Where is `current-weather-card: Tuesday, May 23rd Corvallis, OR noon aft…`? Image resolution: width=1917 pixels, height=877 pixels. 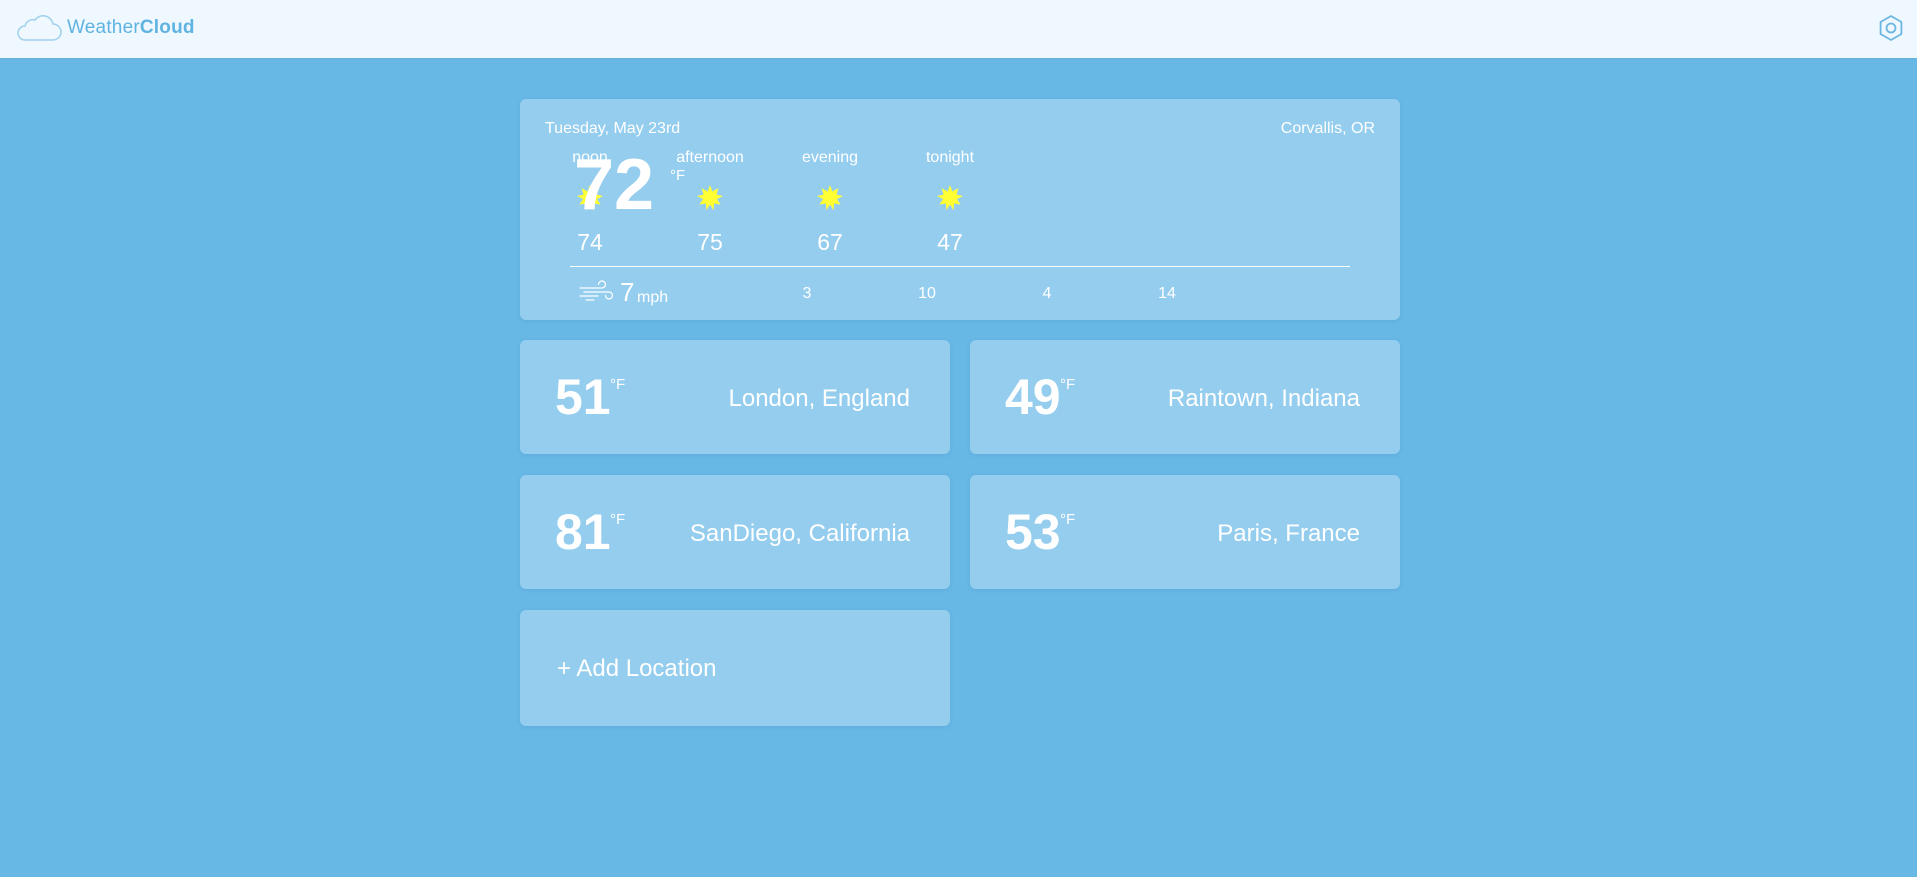
current-weather-card: Tuesday, May 23rd Corvallis, OR noon aft… is located at coordinates (960, 209).